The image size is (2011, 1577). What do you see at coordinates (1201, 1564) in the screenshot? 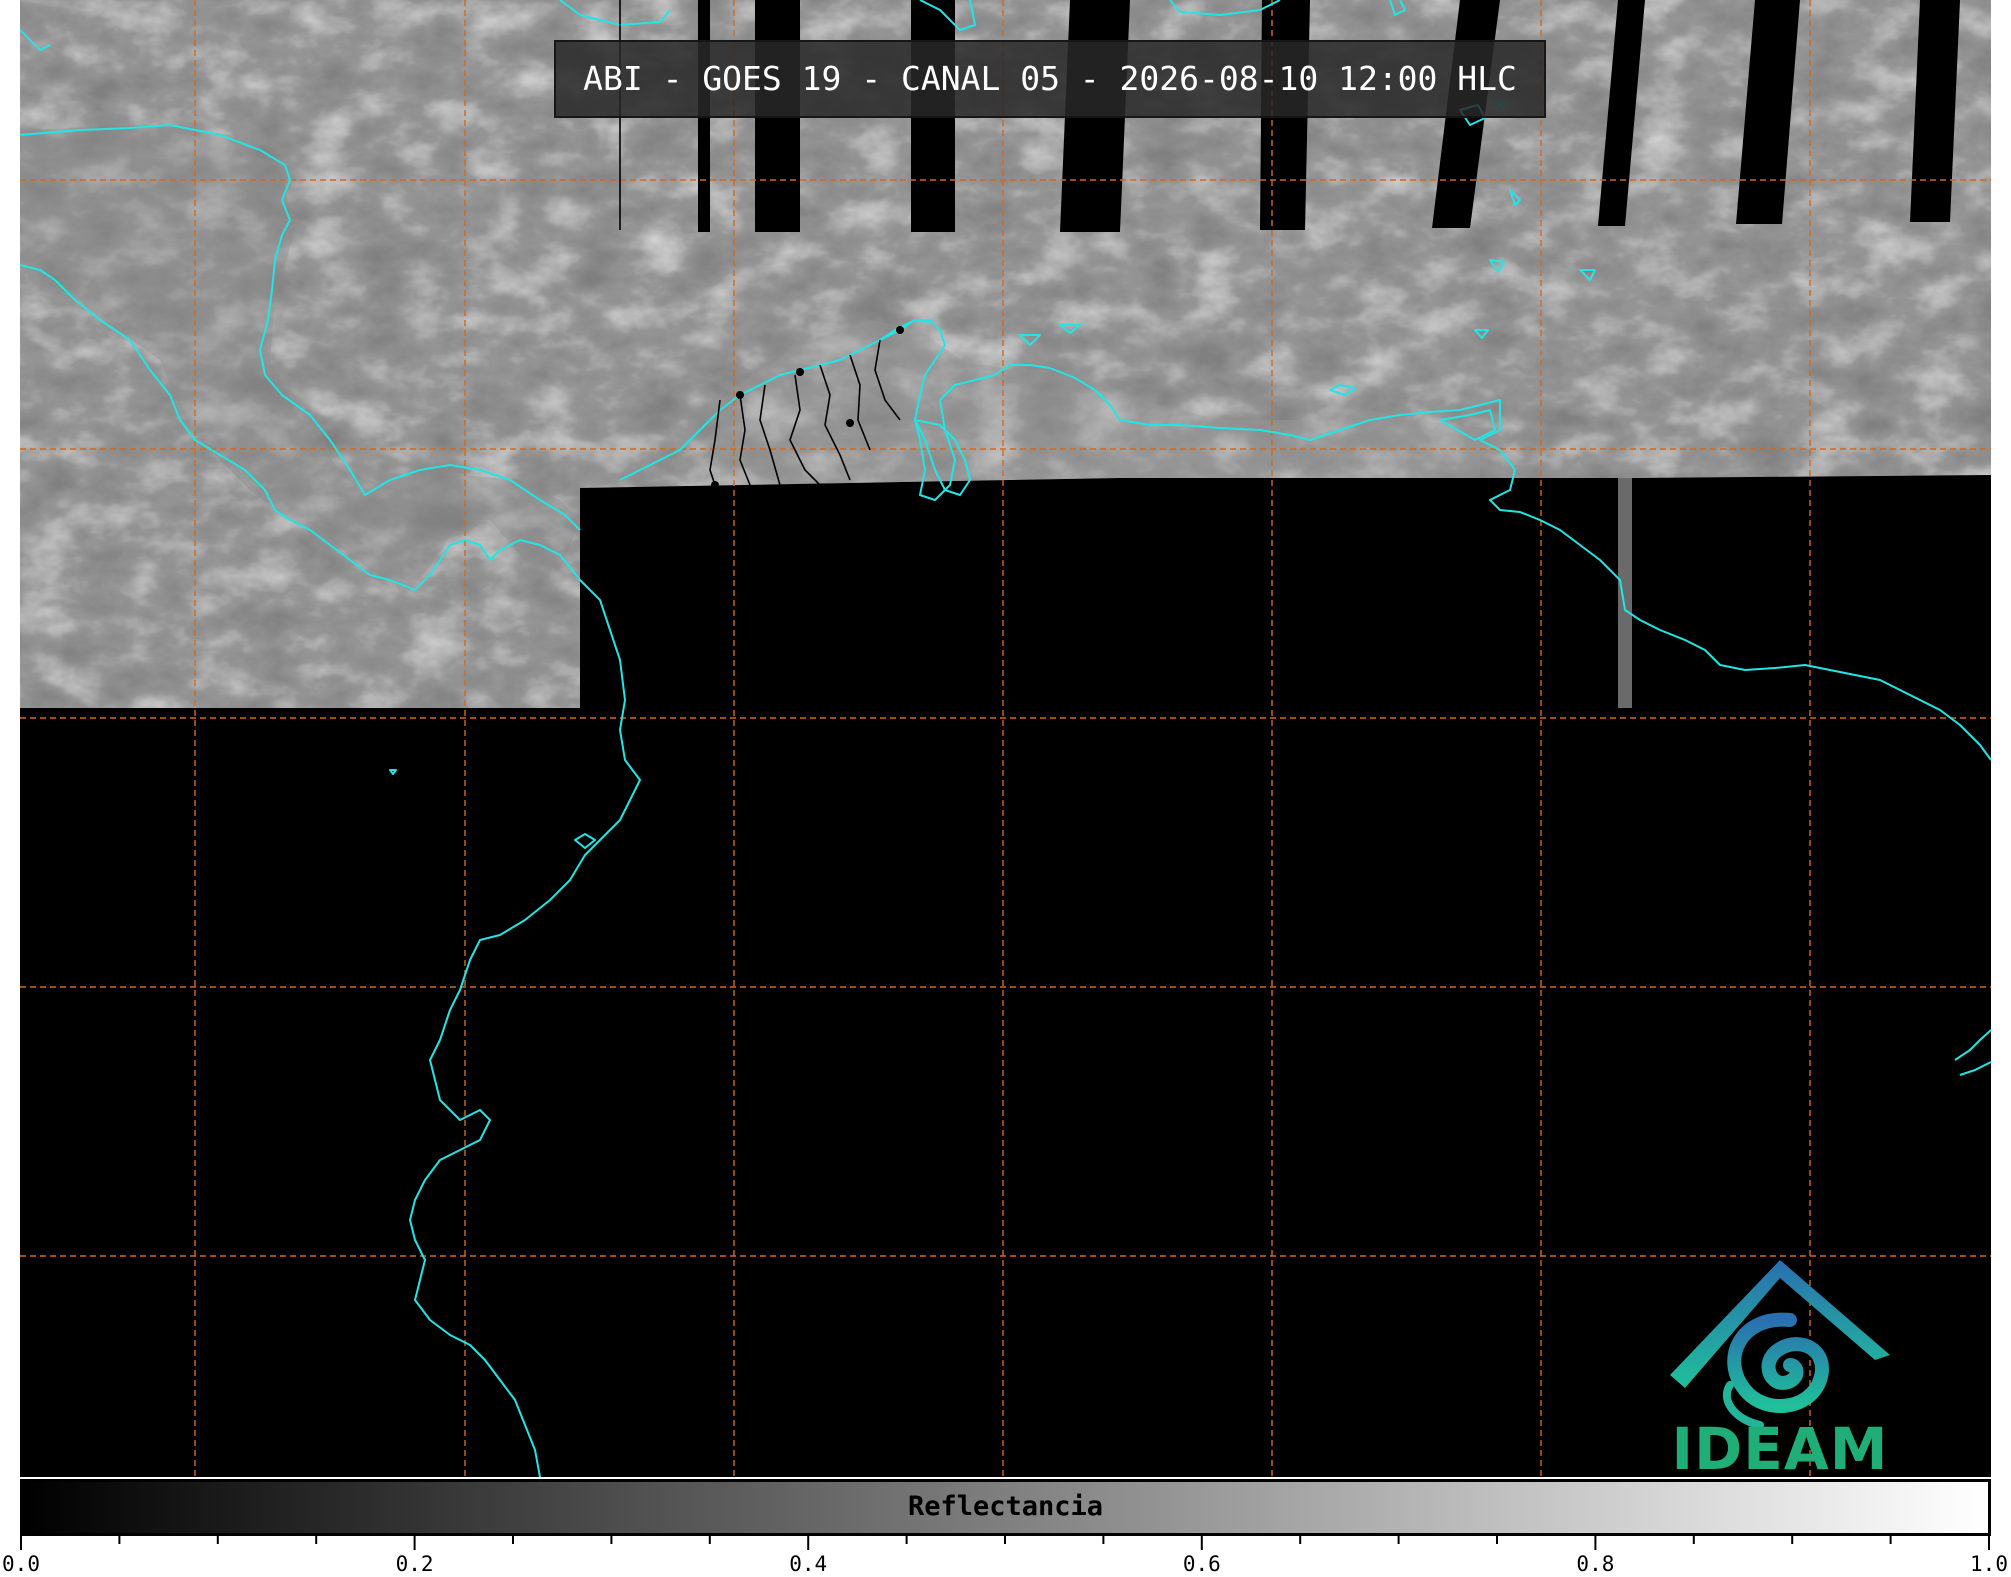
I see `colorbar-tick-label: 0.6` at bounding box center [1201, 1564].